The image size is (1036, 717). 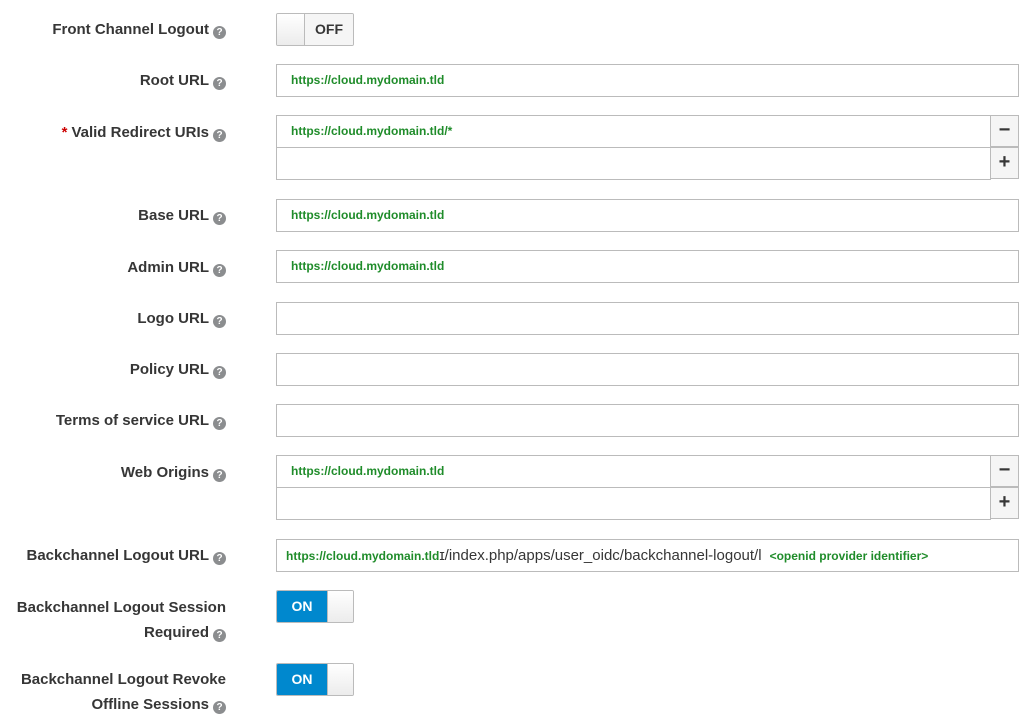 I want to click on new-web-origin-input, so click(x=633, y=503).